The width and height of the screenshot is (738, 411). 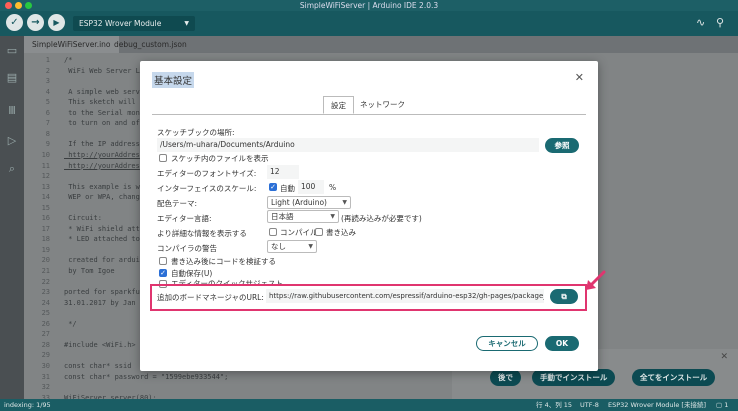 I want to click on line-number: 1, so click(x=47, y=60).